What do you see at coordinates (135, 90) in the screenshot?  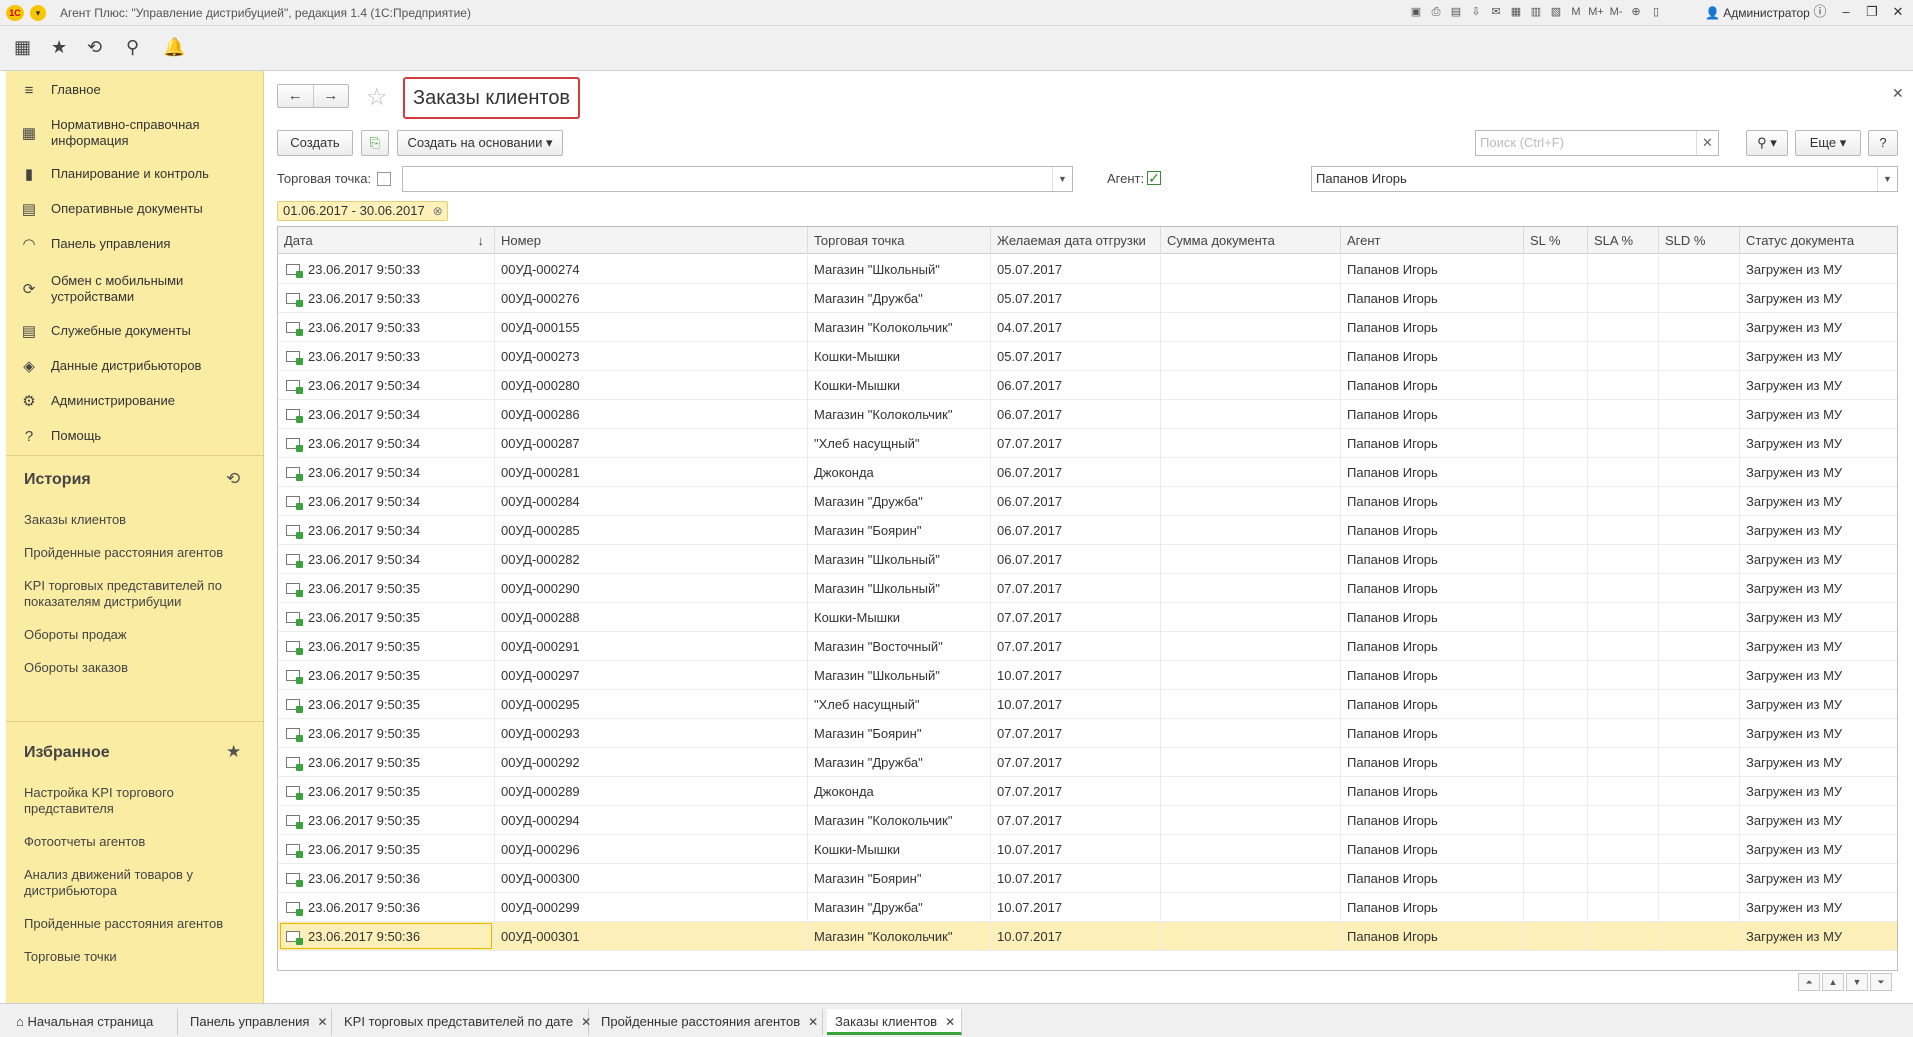 I see `sidebar-item-main: ≡ Главное` at bounding box center [135, 90].